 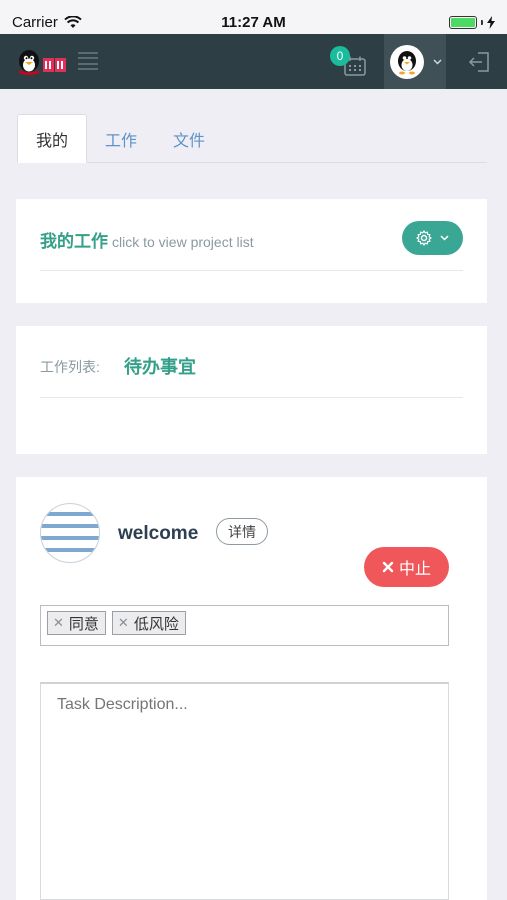 I want to click on tag-input: ✕ 同意 ✕ 低风险, so click(x=244, y=625).